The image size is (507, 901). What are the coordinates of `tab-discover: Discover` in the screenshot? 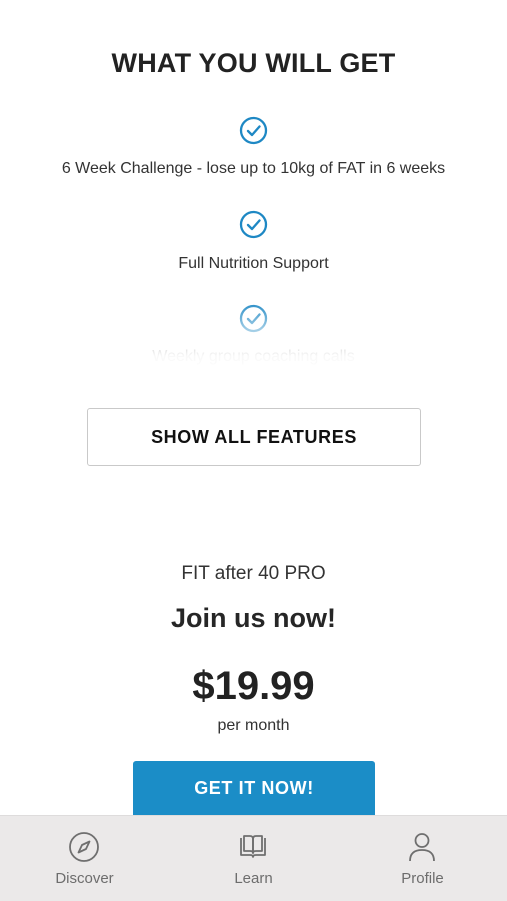 It's located at (84, 858).